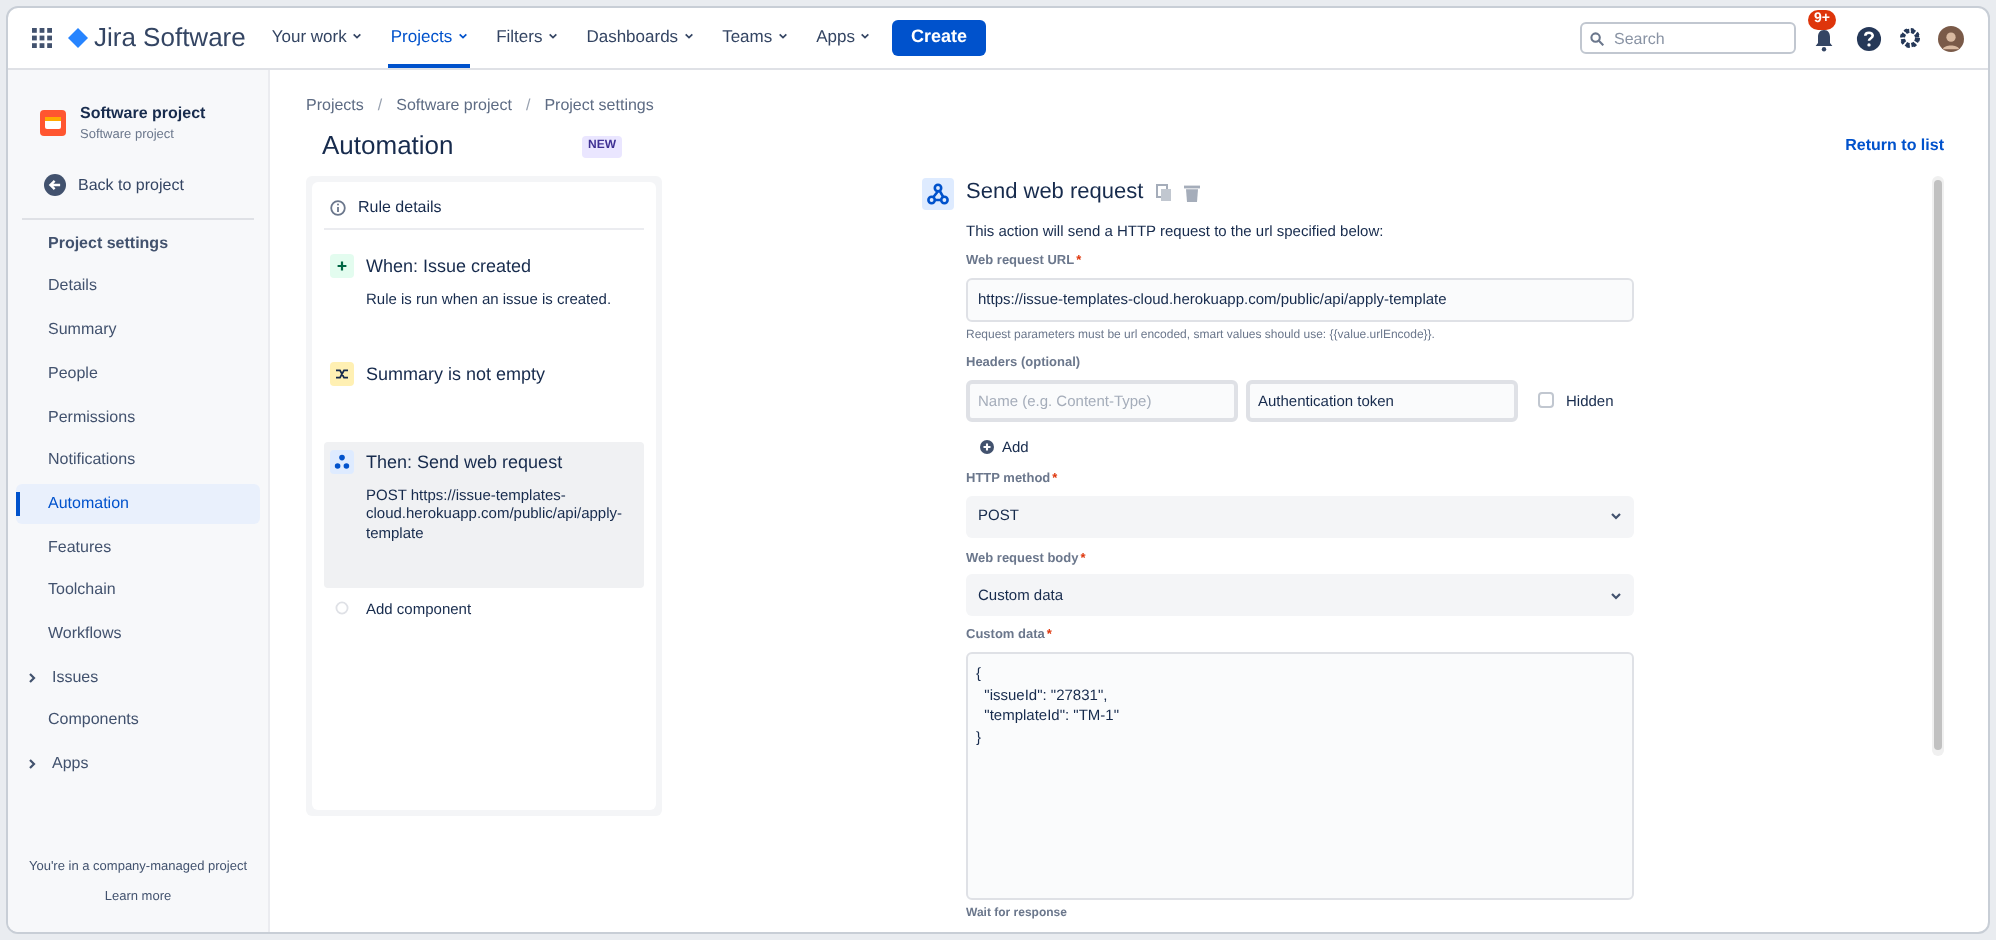 Image resolution: width=1996 pixels, height=940 pixels. What do you see at coordinates (138, 417) in the screenshot?
I see `sidebar-item: Permissions` at bounding box center [138, 417].